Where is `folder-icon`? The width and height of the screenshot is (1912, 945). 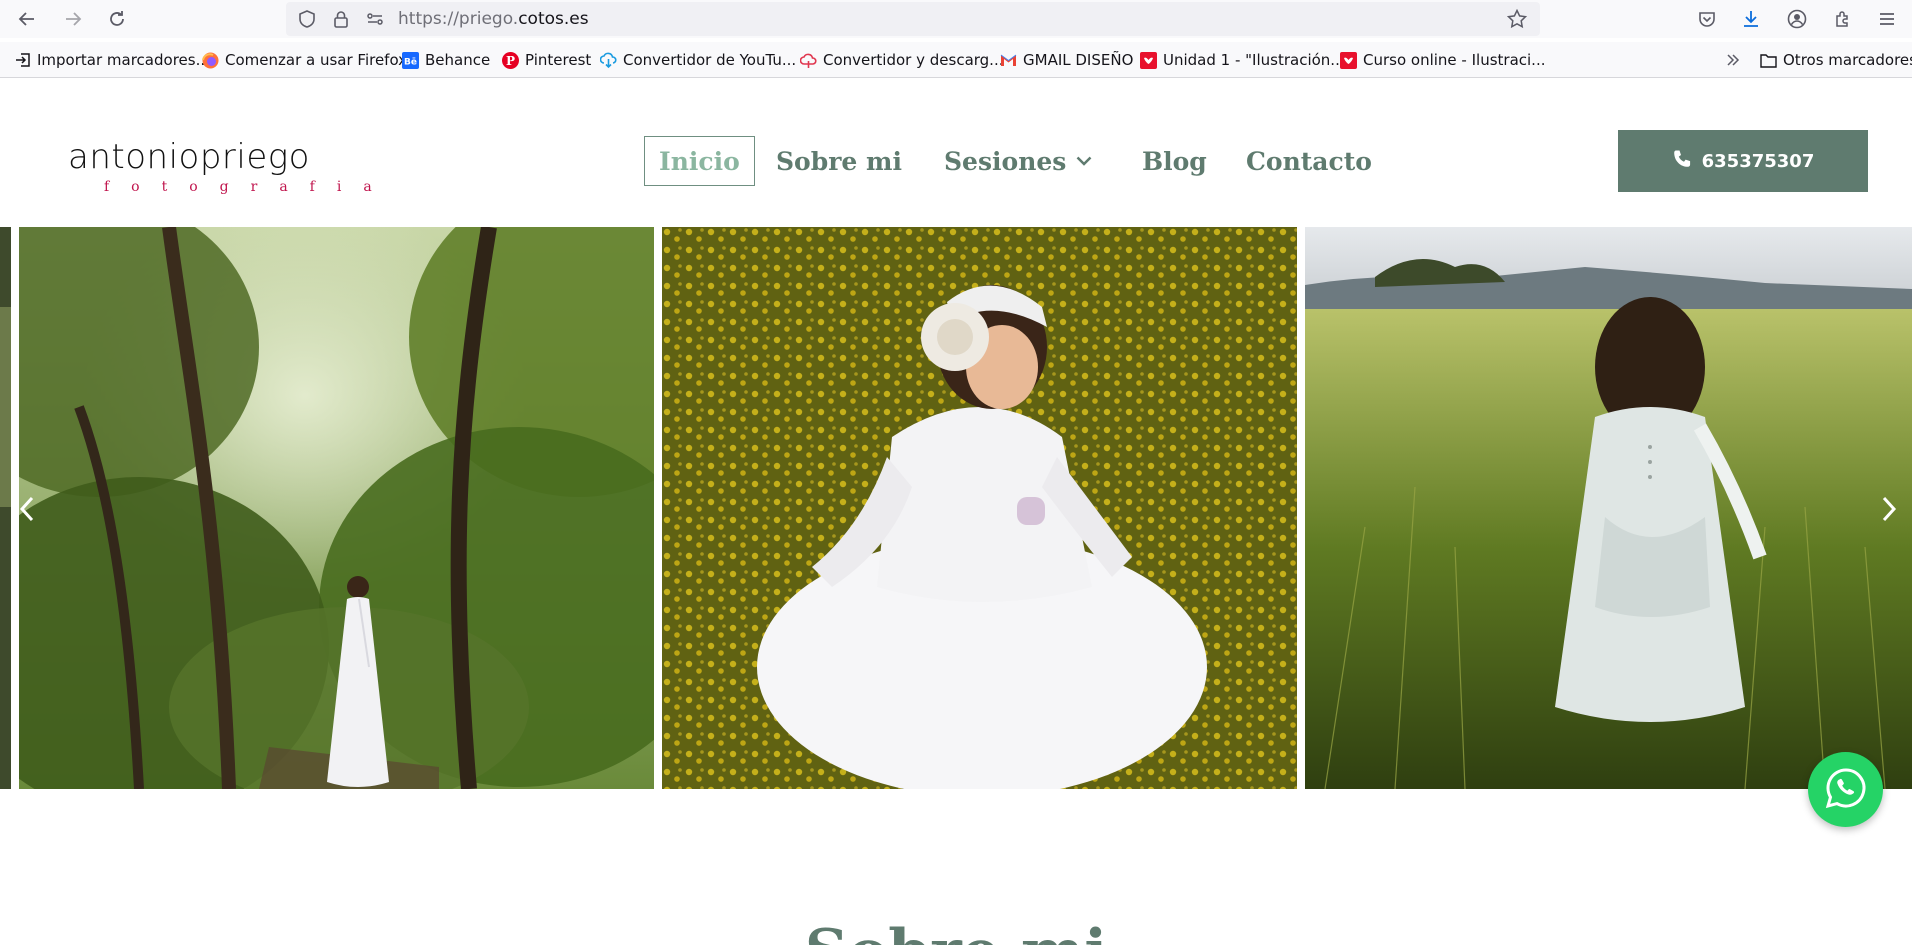
folder-icon is located at coordinates (1768, 60).